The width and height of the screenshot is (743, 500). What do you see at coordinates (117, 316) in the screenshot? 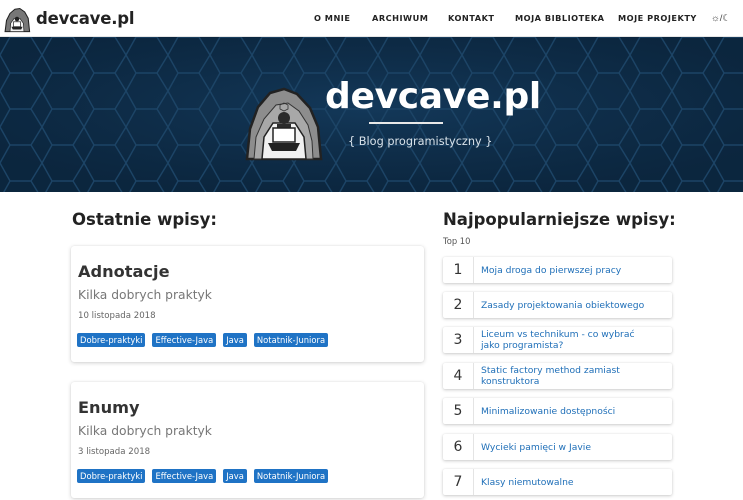
I see `post-date: 10 listopada 2018` at bounding box center [117, 316].